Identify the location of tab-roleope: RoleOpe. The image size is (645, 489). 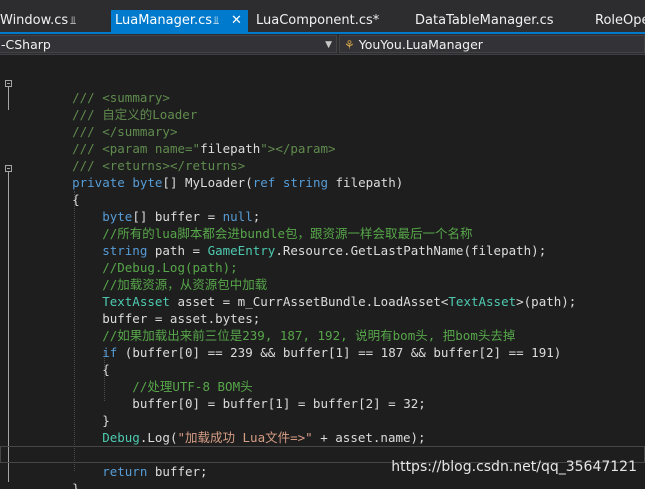
(618, 21).